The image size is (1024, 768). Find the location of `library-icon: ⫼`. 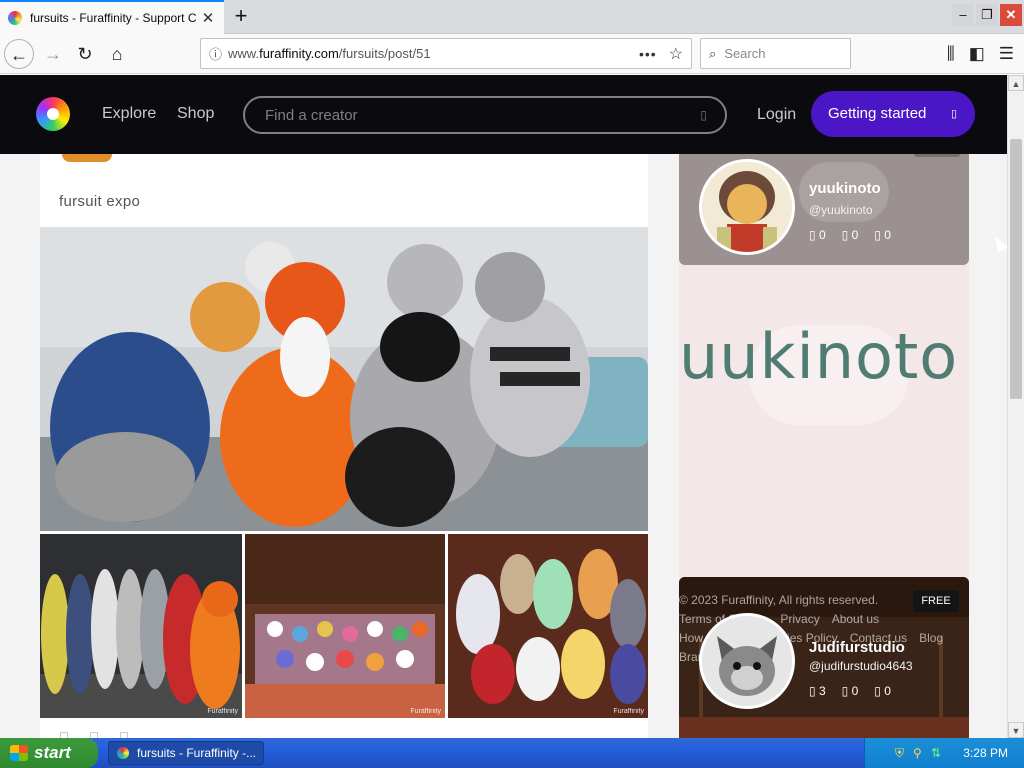

library-icon: ⫼ is located at coordinates (951, 54).